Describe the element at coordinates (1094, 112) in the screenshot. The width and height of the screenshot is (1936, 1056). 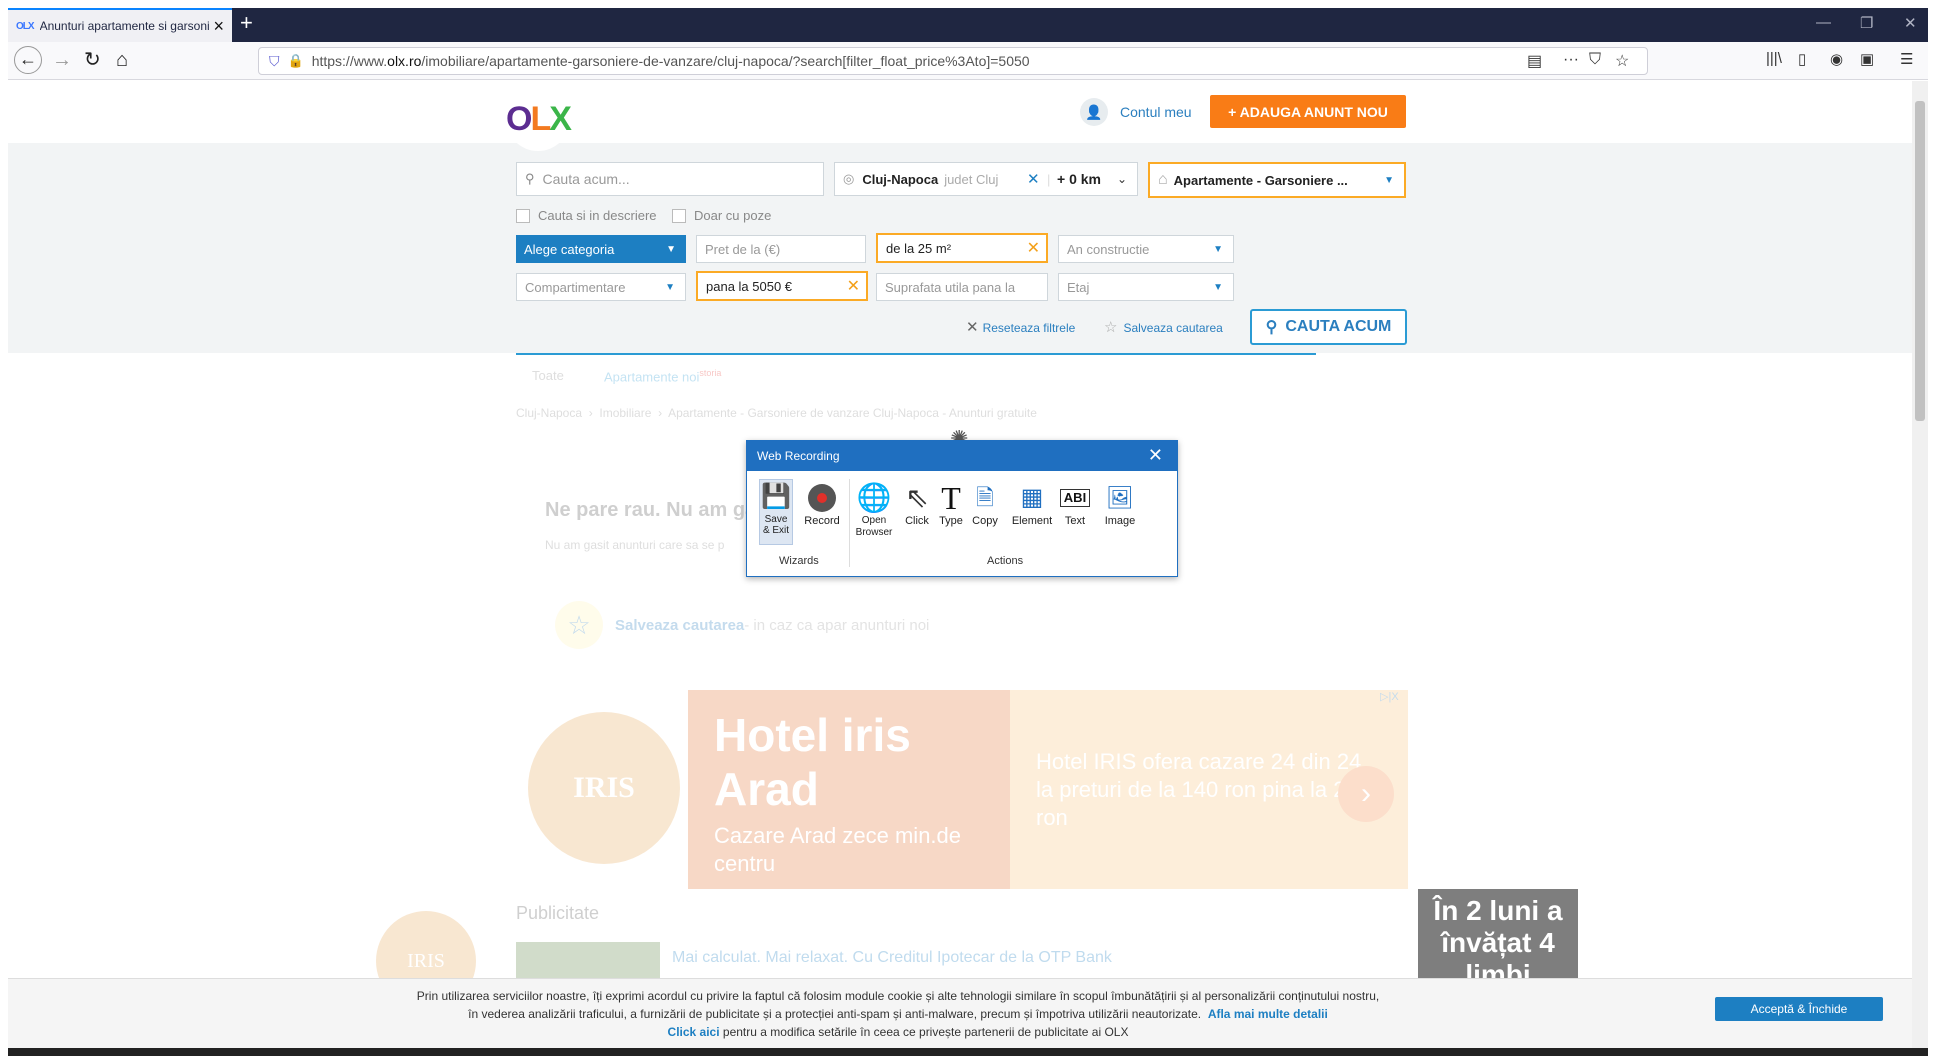
I see `user-icon: 👤` at that location.